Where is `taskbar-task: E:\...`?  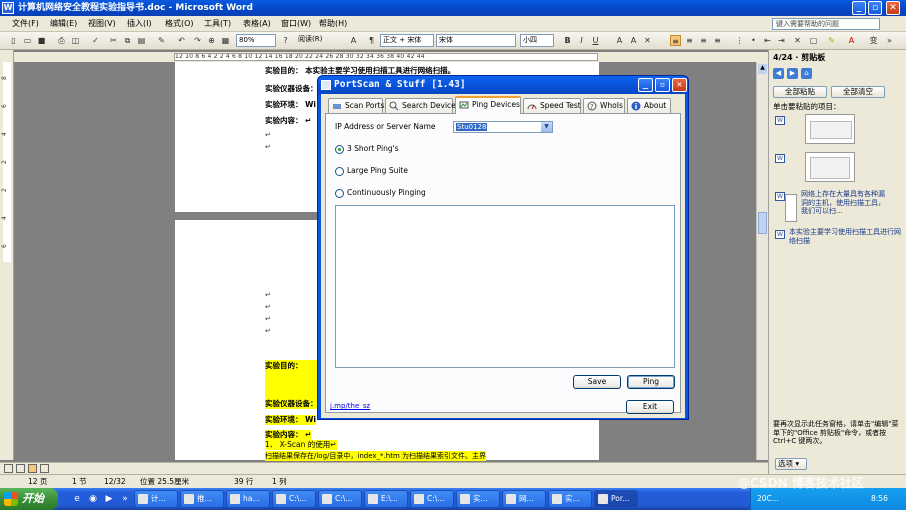
taskbar-task: E:\... is located at coordinates (386, 499).